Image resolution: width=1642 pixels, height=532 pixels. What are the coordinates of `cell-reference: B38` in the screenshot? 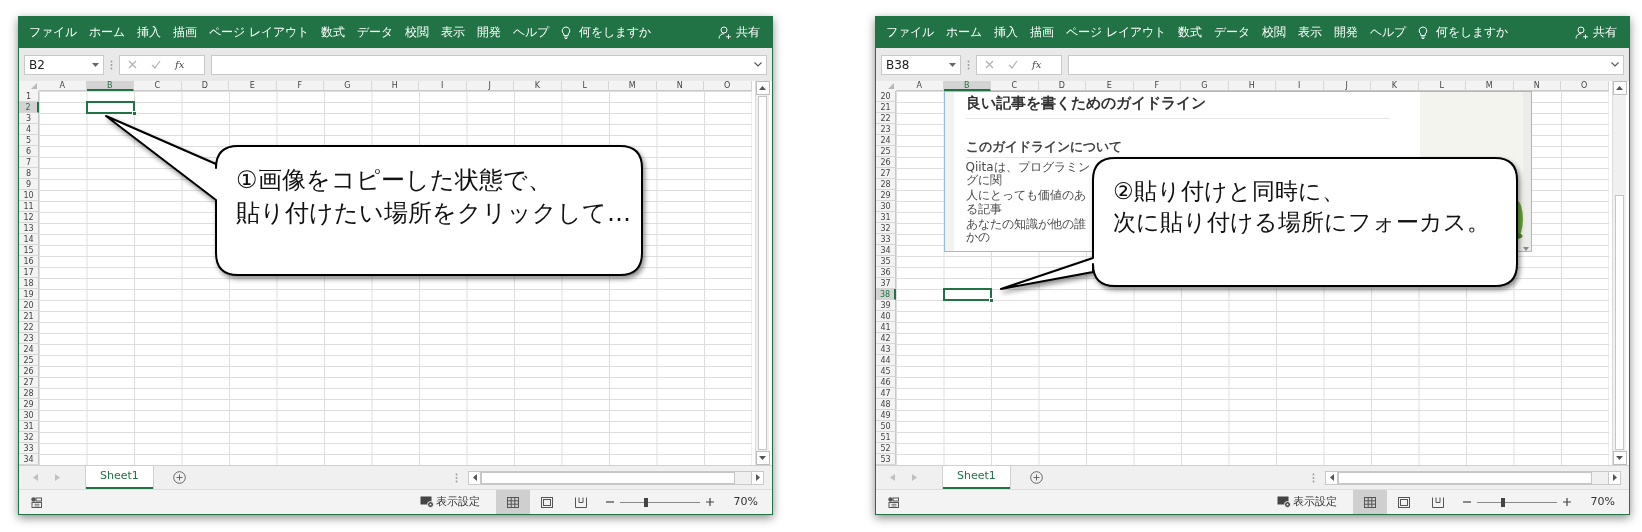 It's located at (898, 65).